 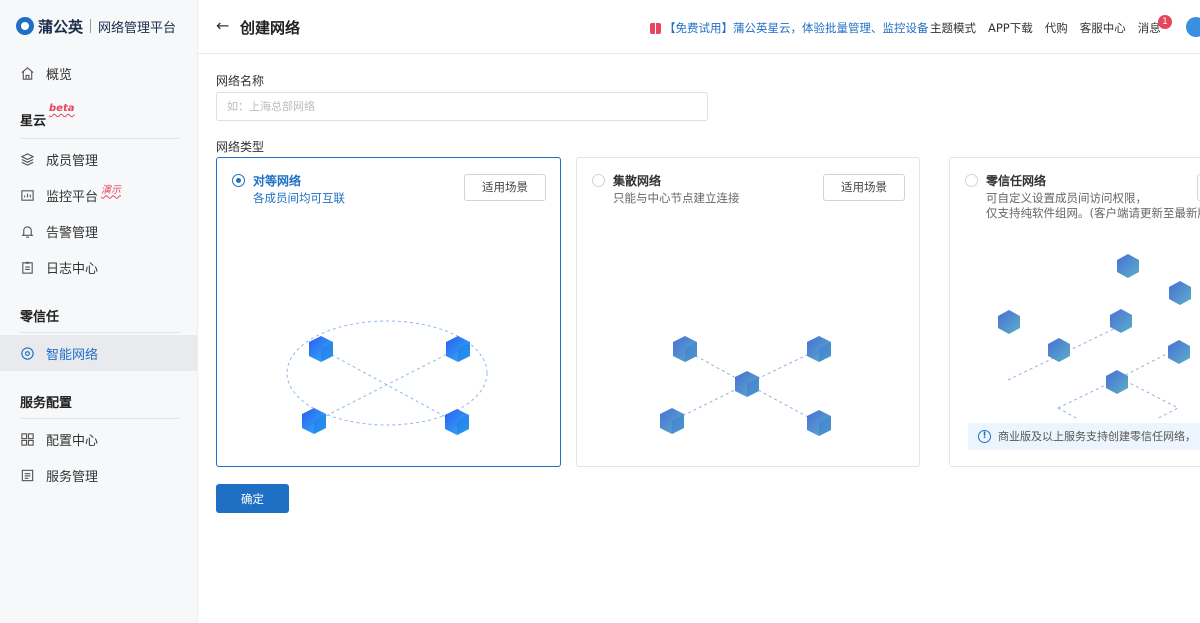 I want to click on back-arrow-icon: ←, so click(x=224, y=26).